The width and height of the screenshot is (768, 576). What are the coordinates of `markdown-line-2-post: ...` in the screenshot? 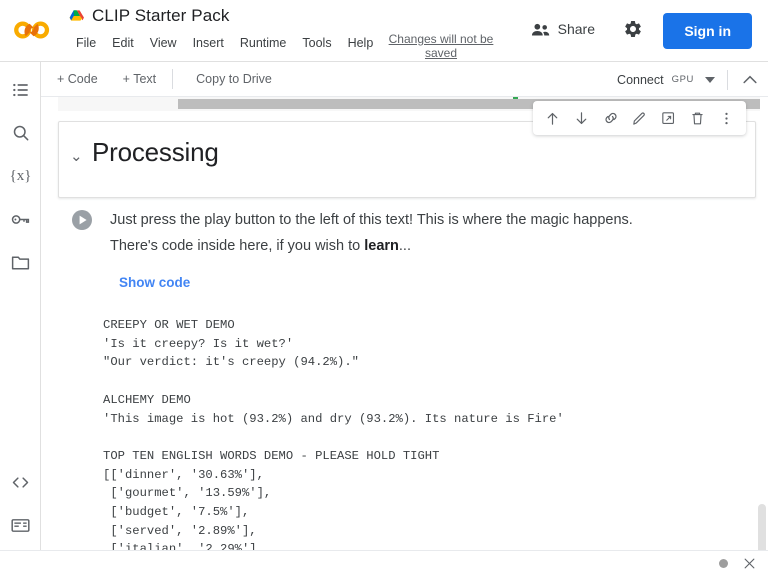 It's located at (404, 246).